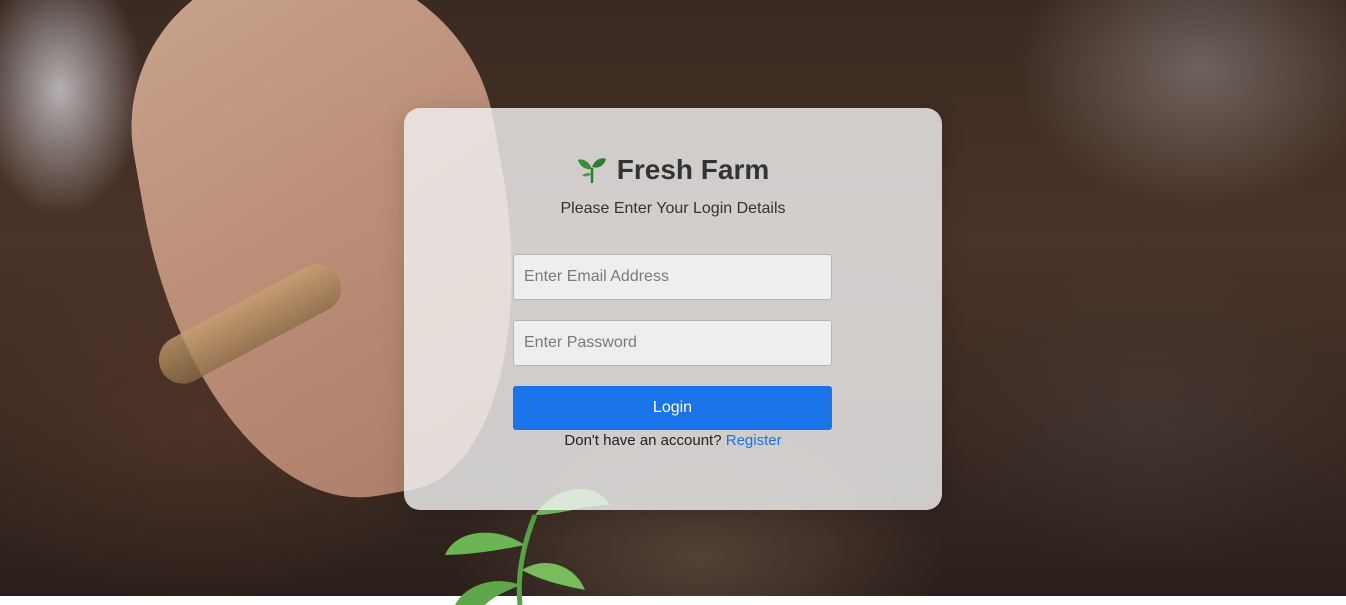 The height and width of the screenshot is (605, 1346). Describe the element at coordinates (693, 169) in the screenshot. I see `brand-name: Fresh Farm` at that location.